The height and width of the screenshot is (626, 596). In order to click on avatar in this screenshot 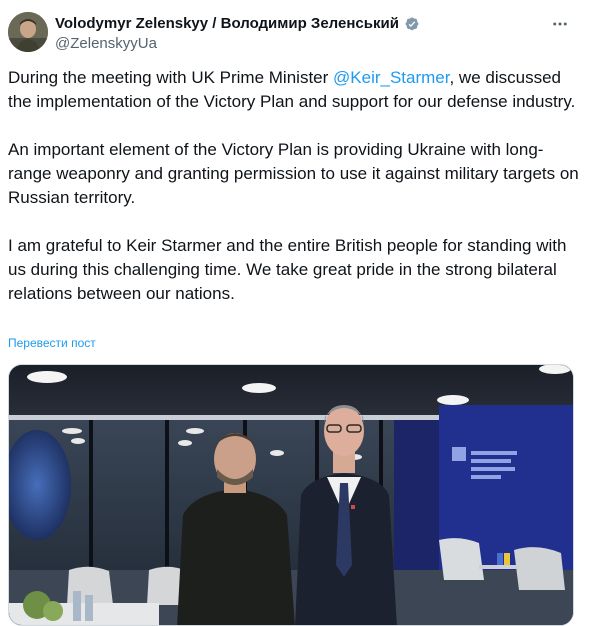, I will do `click(28, 32)`.